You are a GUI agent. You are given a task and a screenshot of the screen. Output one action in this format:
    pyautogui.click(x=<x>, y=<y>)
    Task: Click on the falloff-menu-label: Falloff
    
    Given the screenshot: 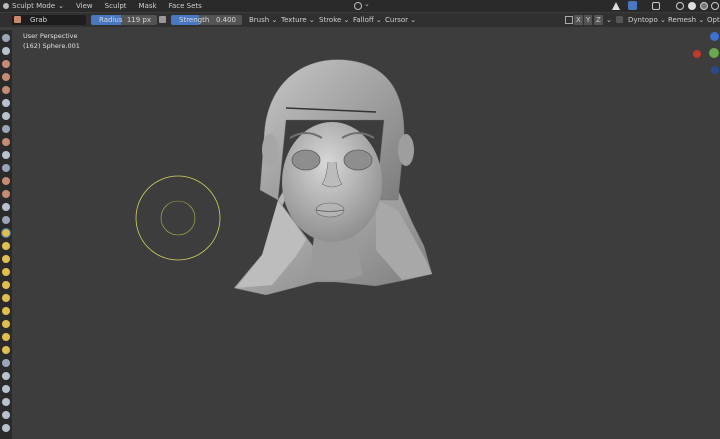 What is the action you would take?
    pyautogui.click(x=363, y=20)
    